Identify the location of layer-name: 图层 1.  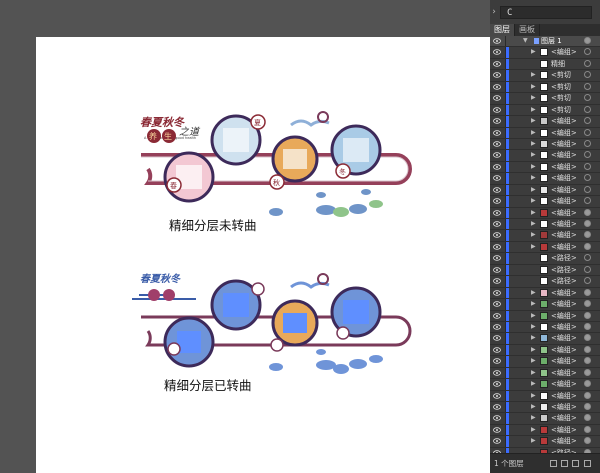
(551, 41).